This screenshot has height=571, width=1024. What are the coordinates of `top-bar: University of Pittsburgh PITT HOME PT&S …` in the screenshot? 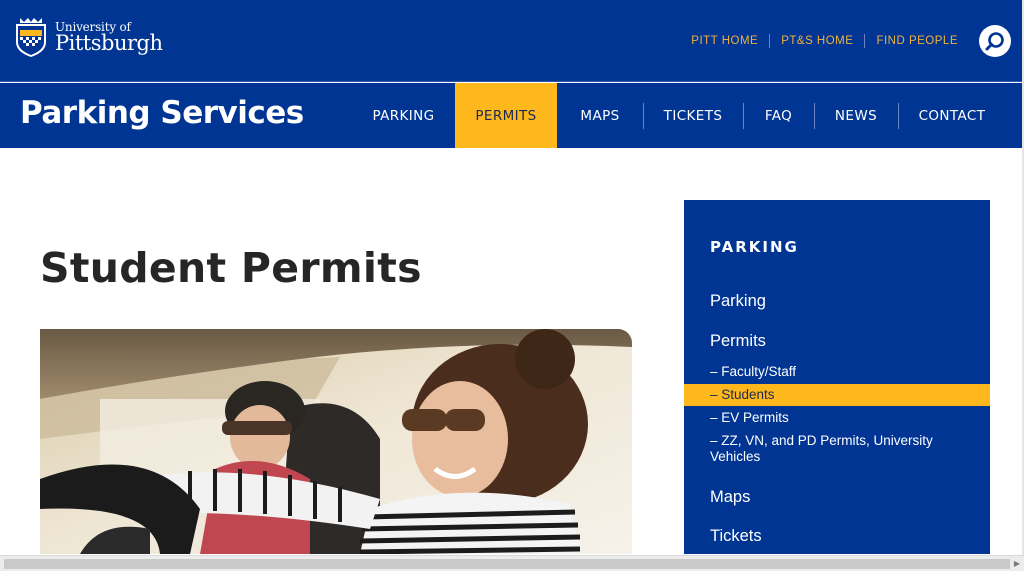 It's located at (511, 41).